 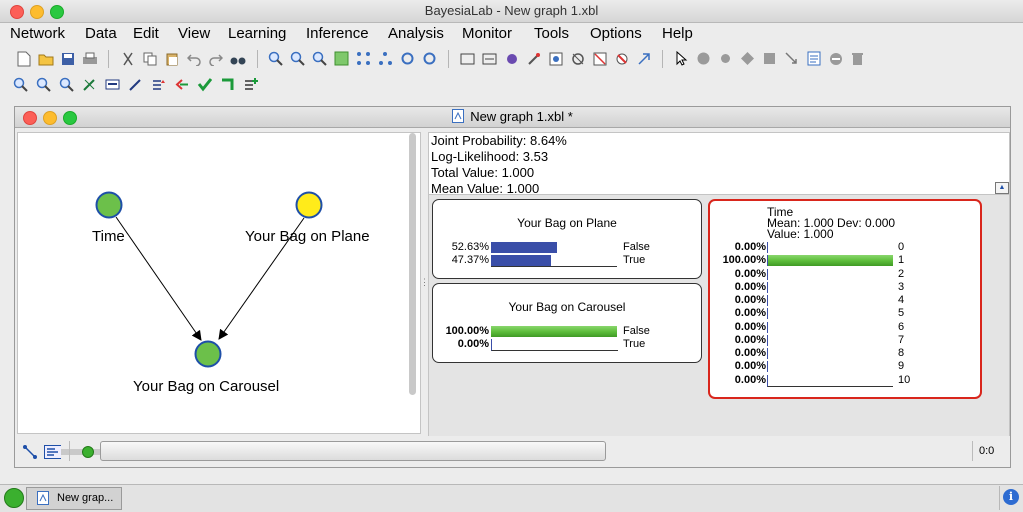 What do you see at coordinates (813, 58) in the screenshot?
I see `note-icon` at bounding box center [813, 58].